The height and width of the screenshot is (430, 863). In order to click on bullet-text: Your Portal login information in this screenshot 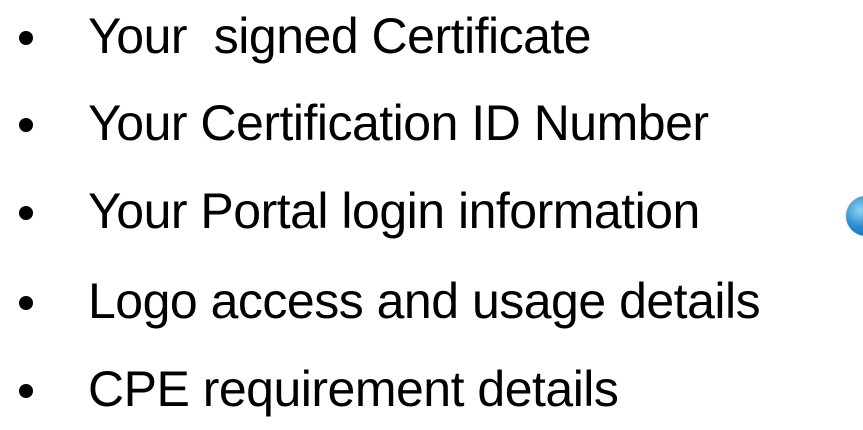, I will do `click(394, 211)`.